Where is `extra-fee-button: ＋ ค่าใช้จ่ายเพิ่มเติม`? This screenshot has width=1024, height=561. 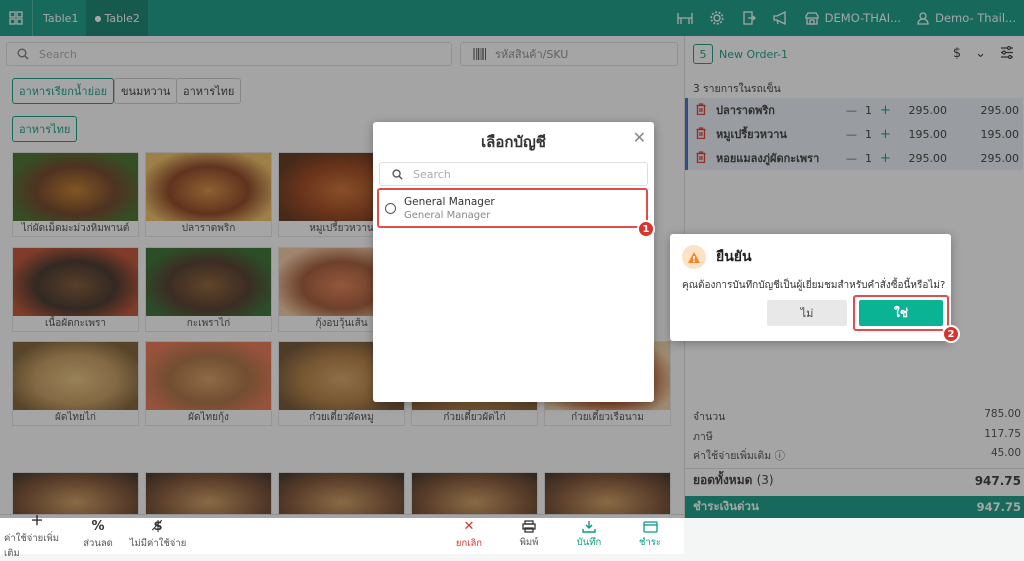 extra-fee-button: ＋ ค่าใช้จ่ายเพิ่มเติม is located at coordinates (37, 536).